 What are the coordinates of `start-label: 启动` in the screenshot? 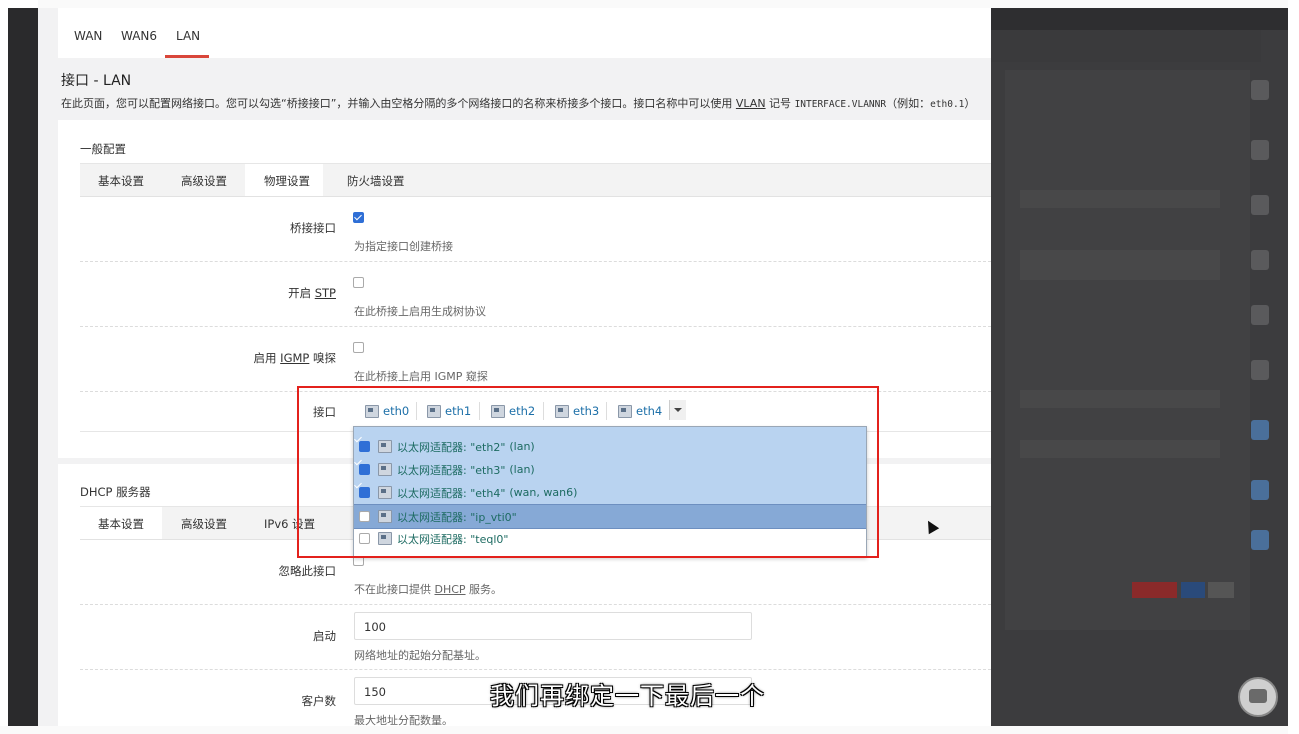 It's located at (324, 636).